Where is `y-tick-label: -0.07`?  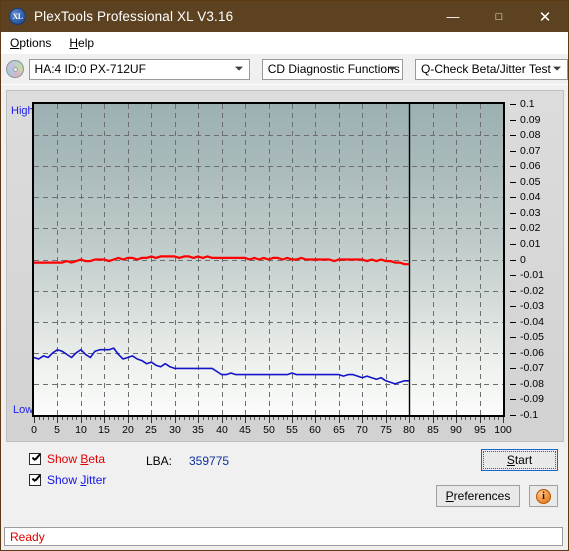
y-tick-label: -0.07 is located at coordinates (532, 368).